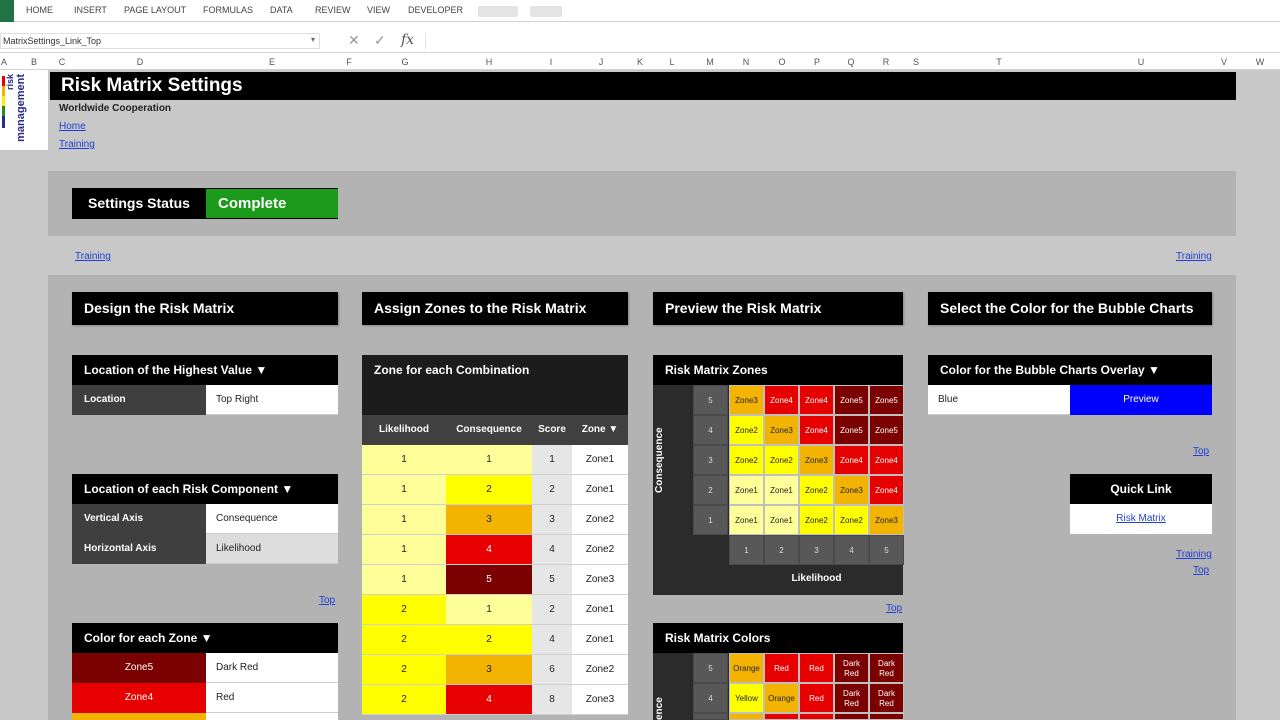 The image size is (1280, 720). I want to click on consequence-cell: 5, so click(489, 580).